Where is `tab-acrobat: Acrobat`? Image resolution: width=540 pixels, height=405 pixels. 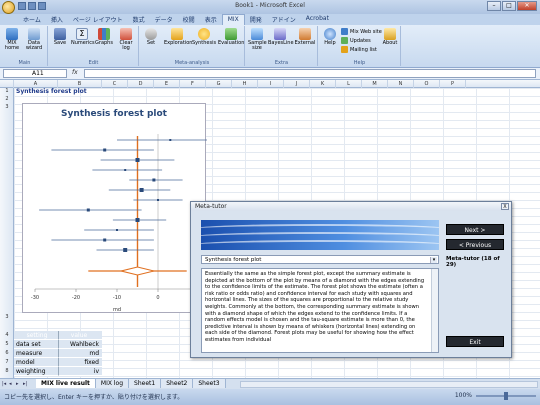
tab-acrobat: Acrobat is located at coordinates (317, 19).